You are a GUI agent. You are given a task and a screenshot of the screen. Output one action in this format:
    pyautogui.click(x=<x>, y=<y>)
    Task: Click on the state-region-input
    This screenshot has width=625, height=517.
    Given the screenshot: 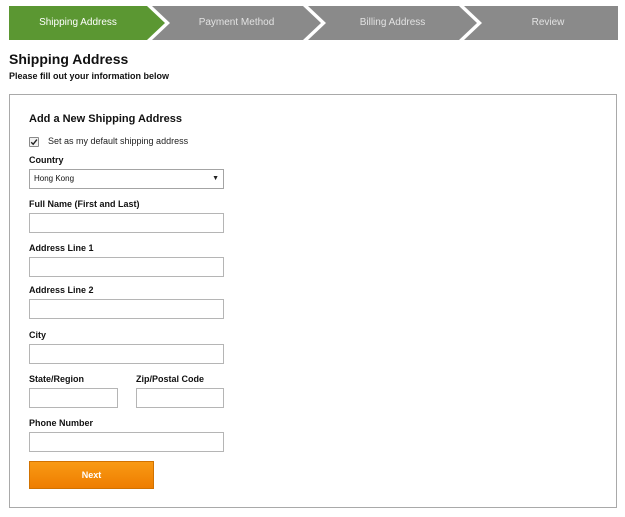 What is the action you would take?
    pyautogui.click(x=73, y=398)
    